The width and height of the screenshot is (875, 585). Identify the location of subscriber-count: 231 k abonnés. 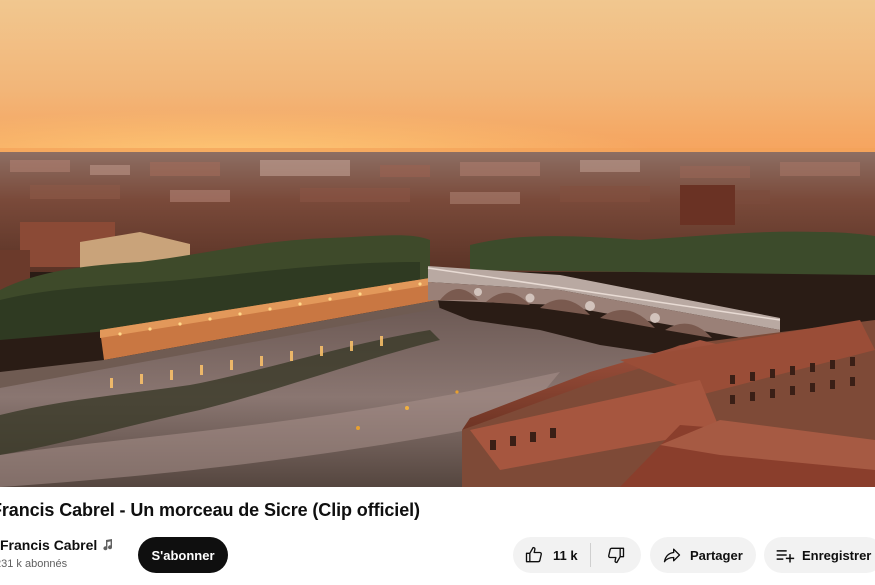
(33, 564).